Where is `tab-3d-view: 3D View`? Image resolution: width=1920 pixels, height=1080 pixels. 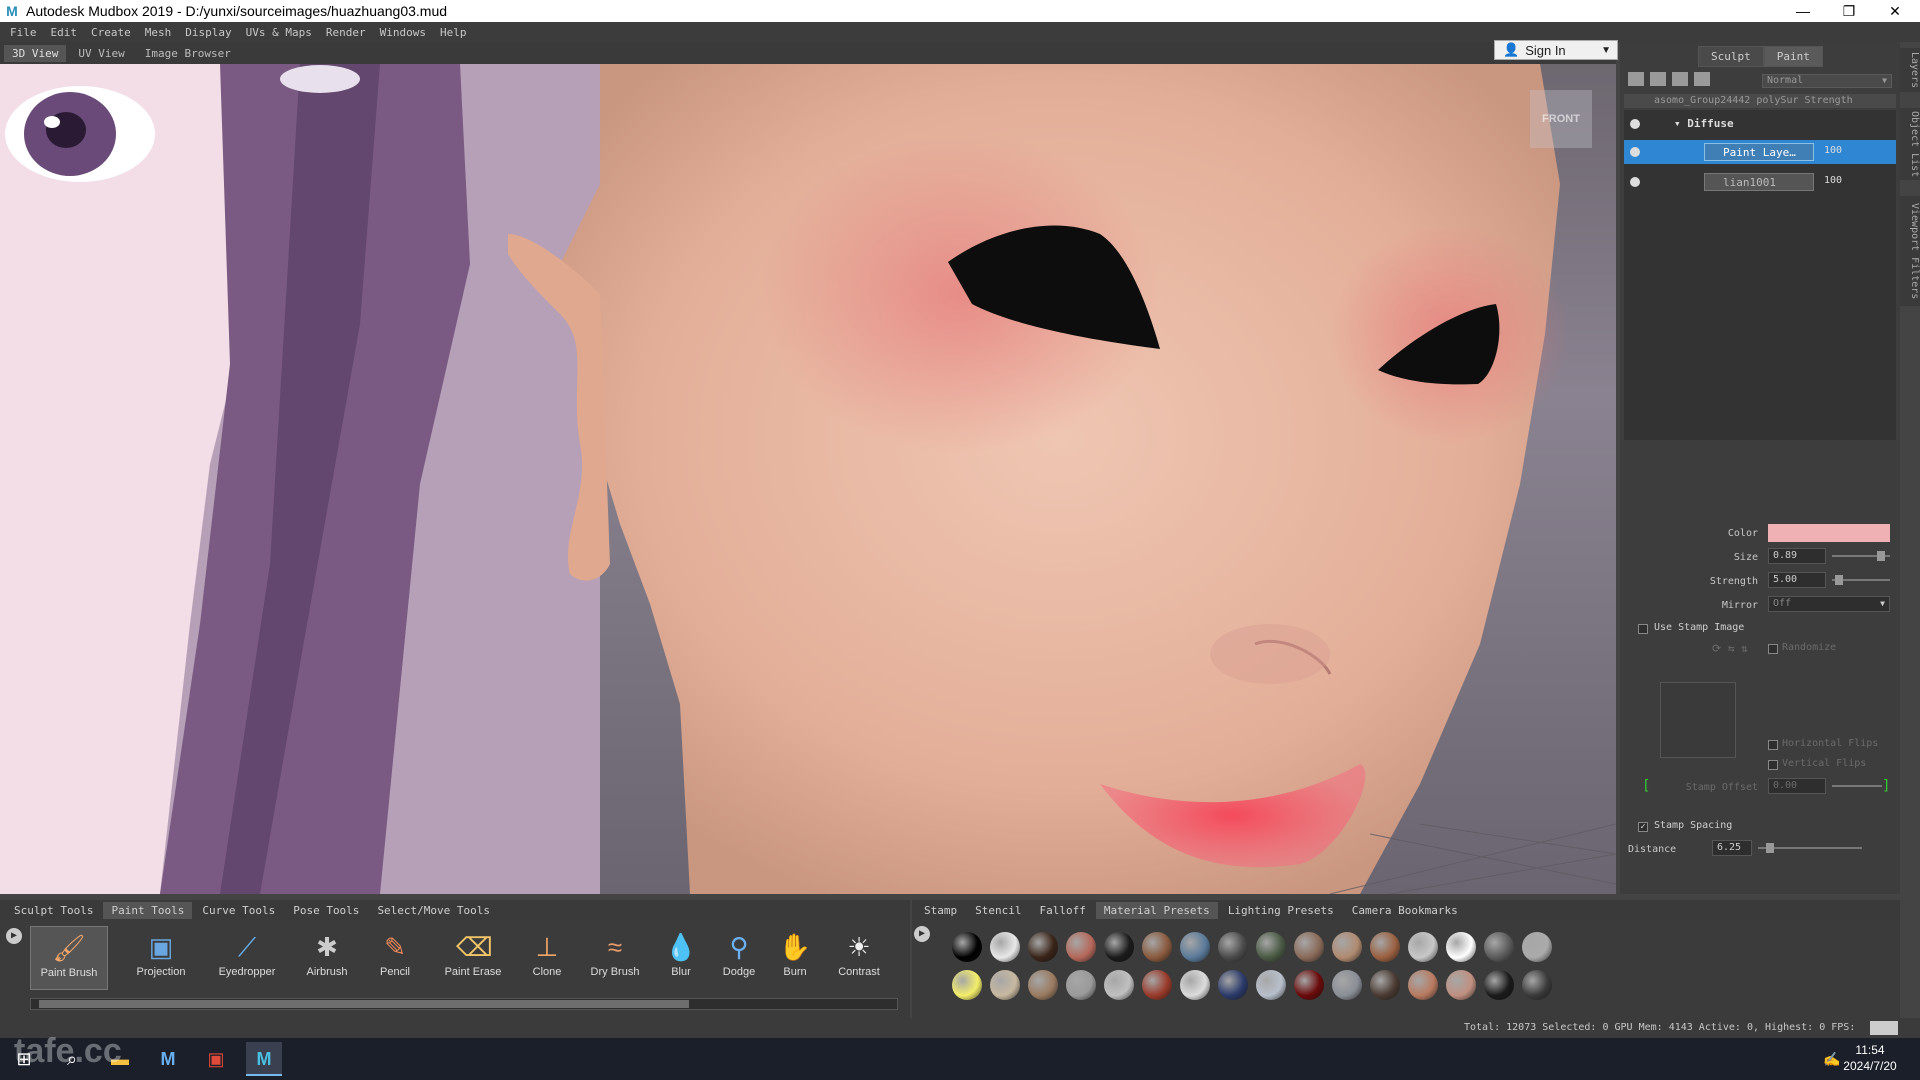 tab-3d-view: 3D View is located at coordinates (35, 53).